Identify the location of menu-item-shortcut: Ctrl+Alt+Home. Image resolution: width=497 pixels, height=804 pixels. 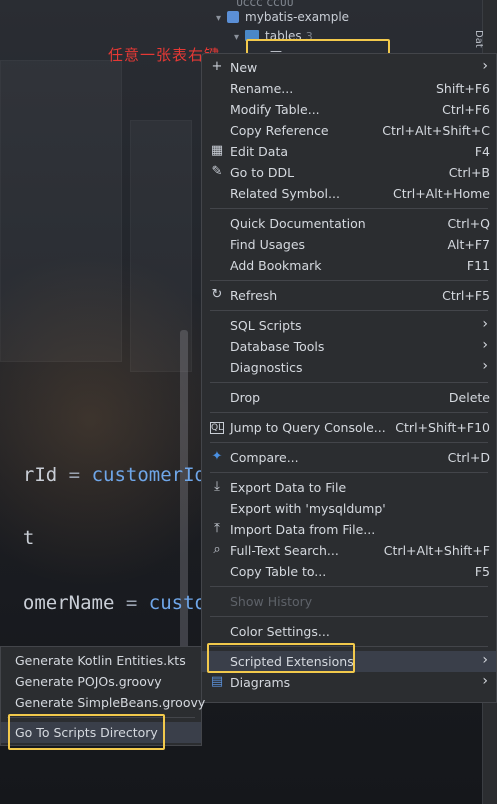
(441, 193).